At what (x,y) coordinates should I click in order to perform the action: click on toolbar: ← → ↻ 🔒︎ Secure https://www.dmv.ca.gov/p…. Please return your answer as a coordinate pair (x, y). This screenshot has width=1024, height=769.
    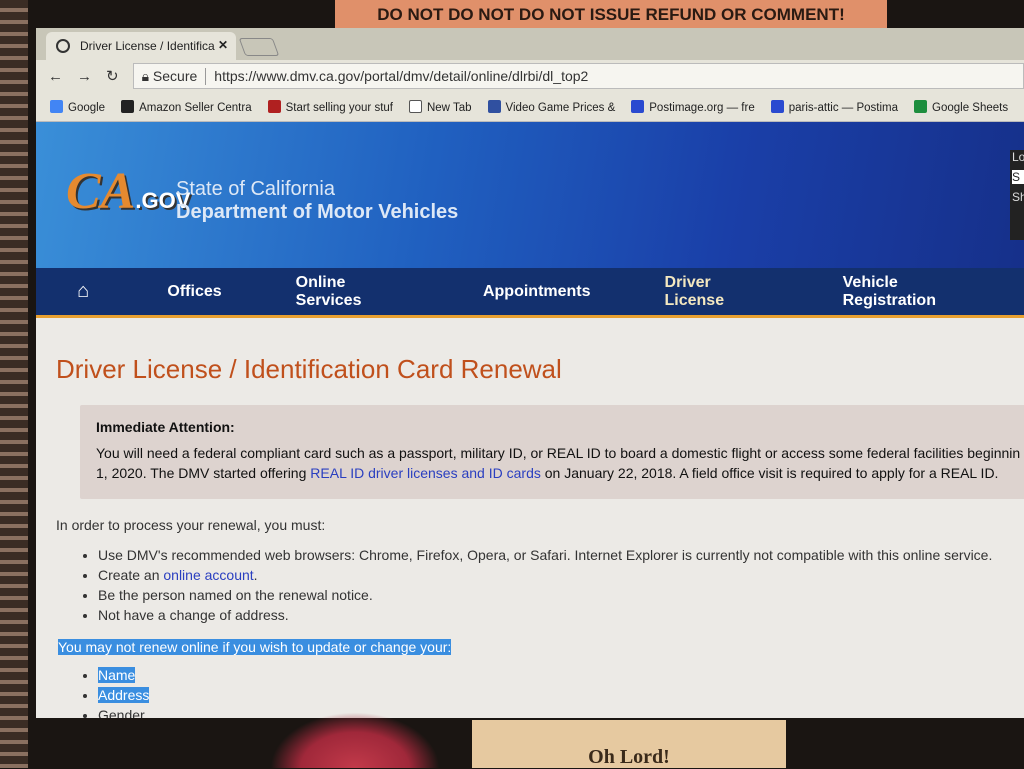
    Looking at the image, I should click on (530, 76).